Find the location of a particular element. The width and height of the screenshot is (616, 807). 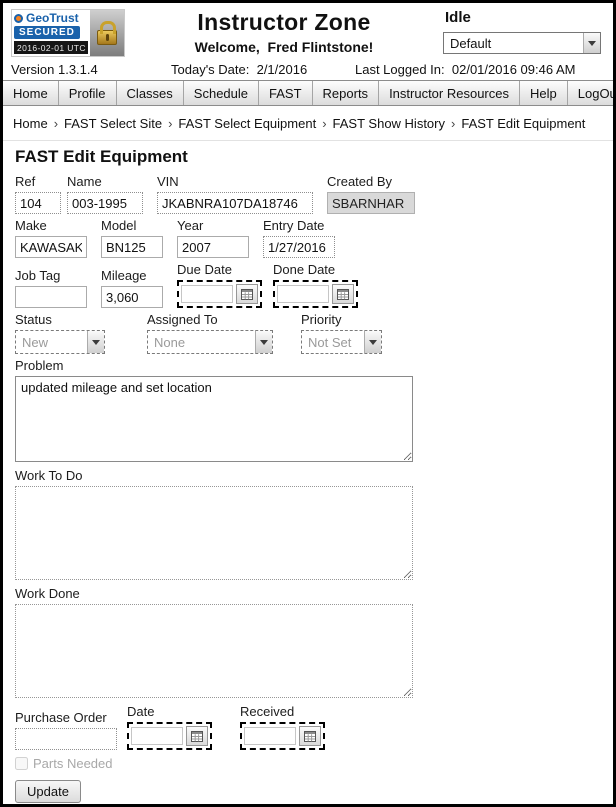

due-date-calendar-button is located at coordinates (247, 294).